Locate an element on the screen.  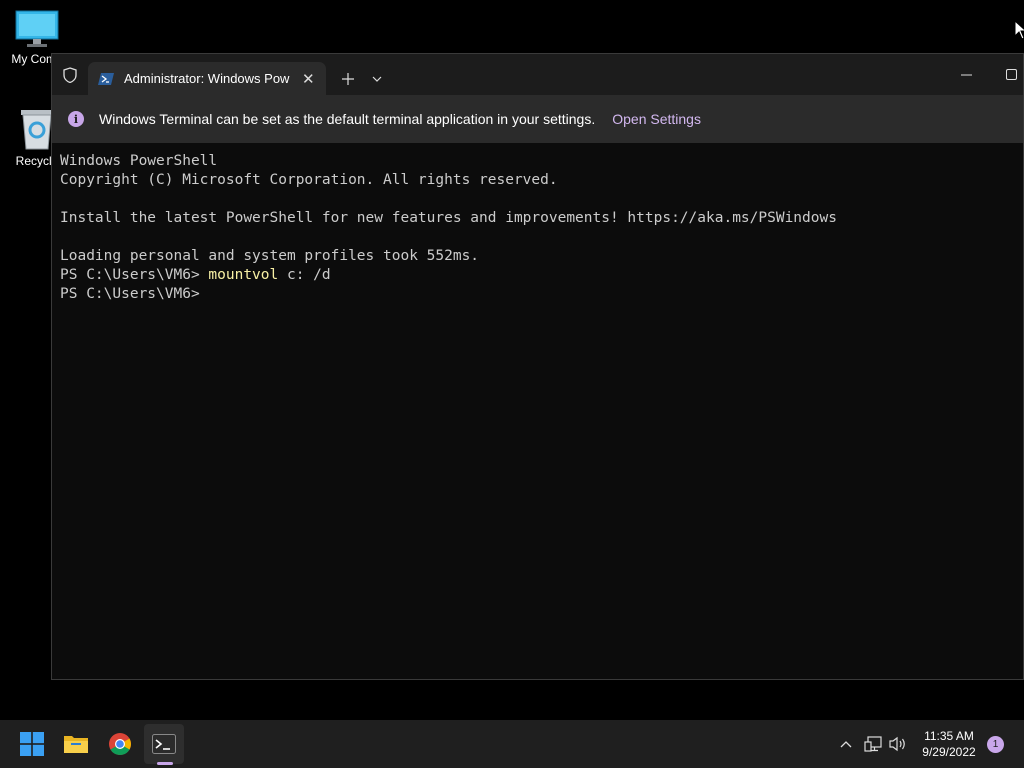
notification-badge: 1 is located at coordinates (995, 744).